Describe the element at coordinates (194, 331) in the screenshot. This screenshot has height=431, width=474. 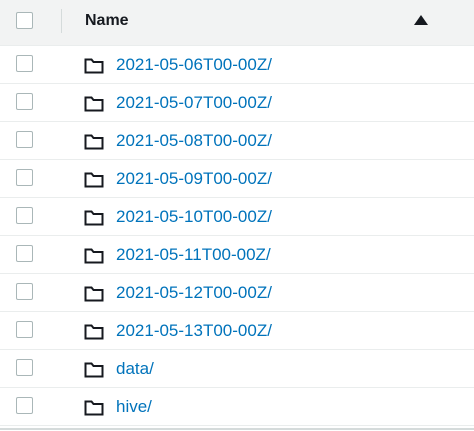
I see `folder-link: 2021-05-13T00-00Z/` at that location.